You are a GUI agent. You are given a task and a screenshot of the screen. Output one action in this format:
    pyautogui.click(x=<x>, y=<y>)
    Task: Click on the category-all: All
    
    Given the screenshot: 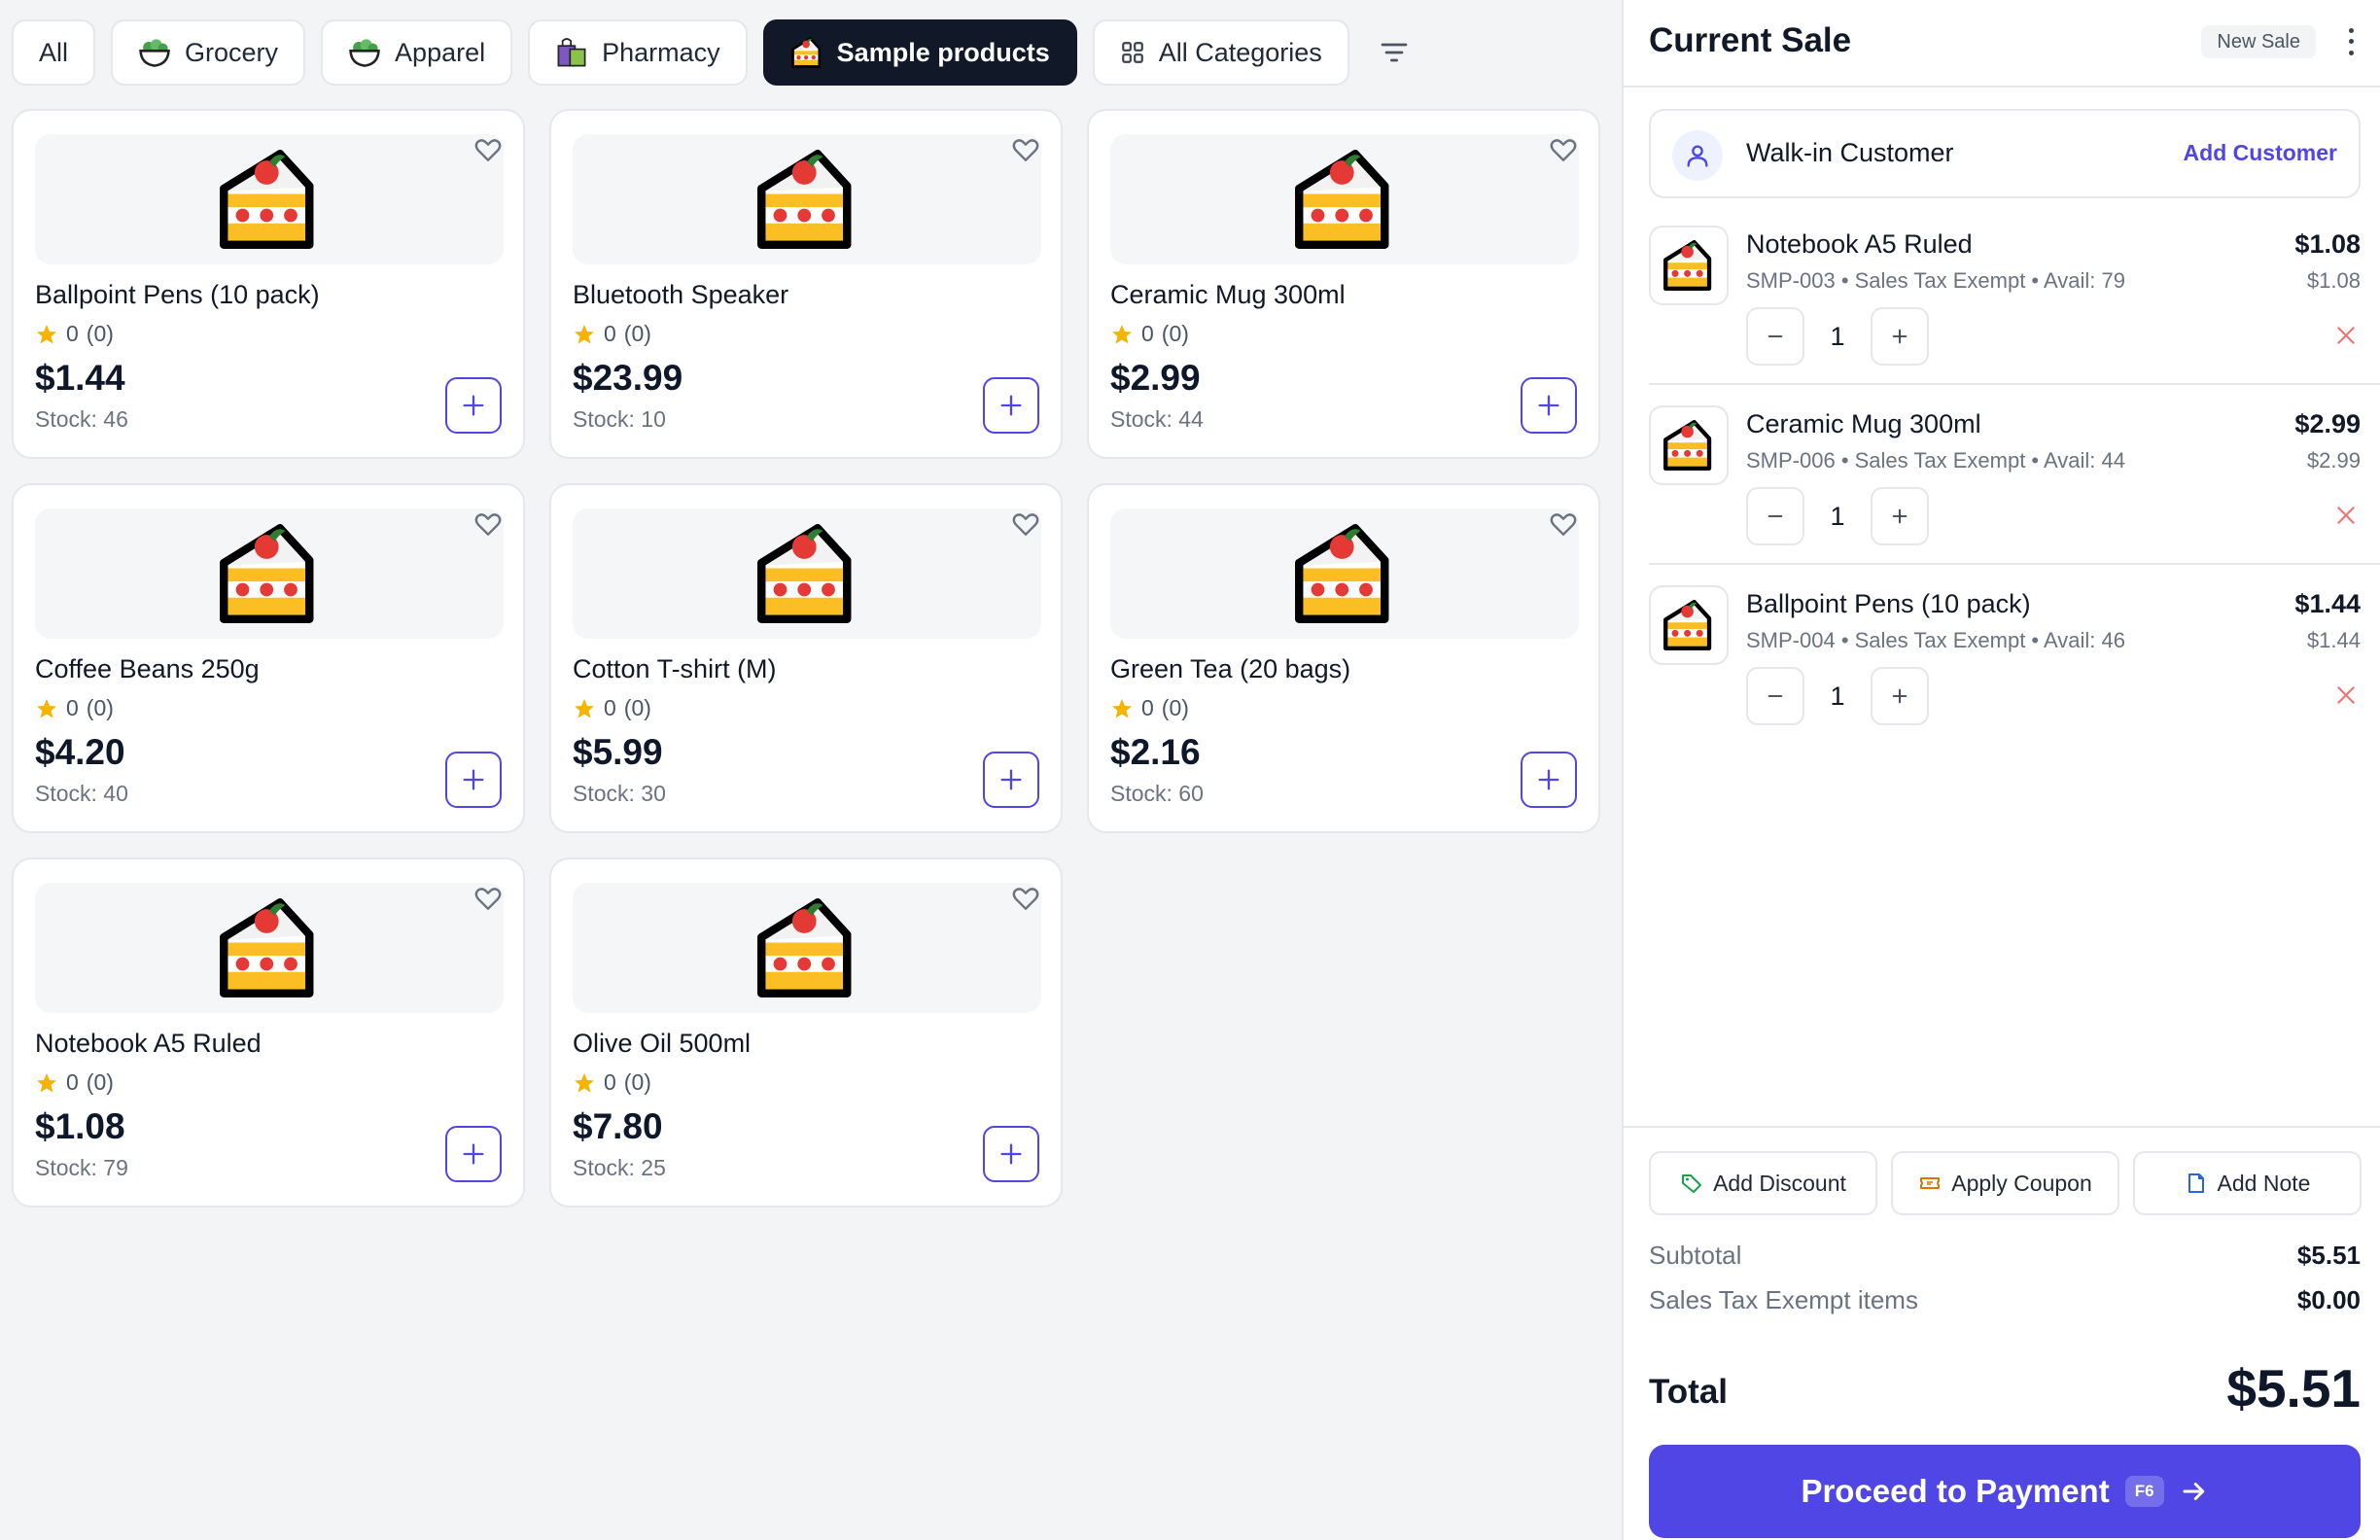 What is the action you would take?
    pyautogui.click(x=54, y=52)
    